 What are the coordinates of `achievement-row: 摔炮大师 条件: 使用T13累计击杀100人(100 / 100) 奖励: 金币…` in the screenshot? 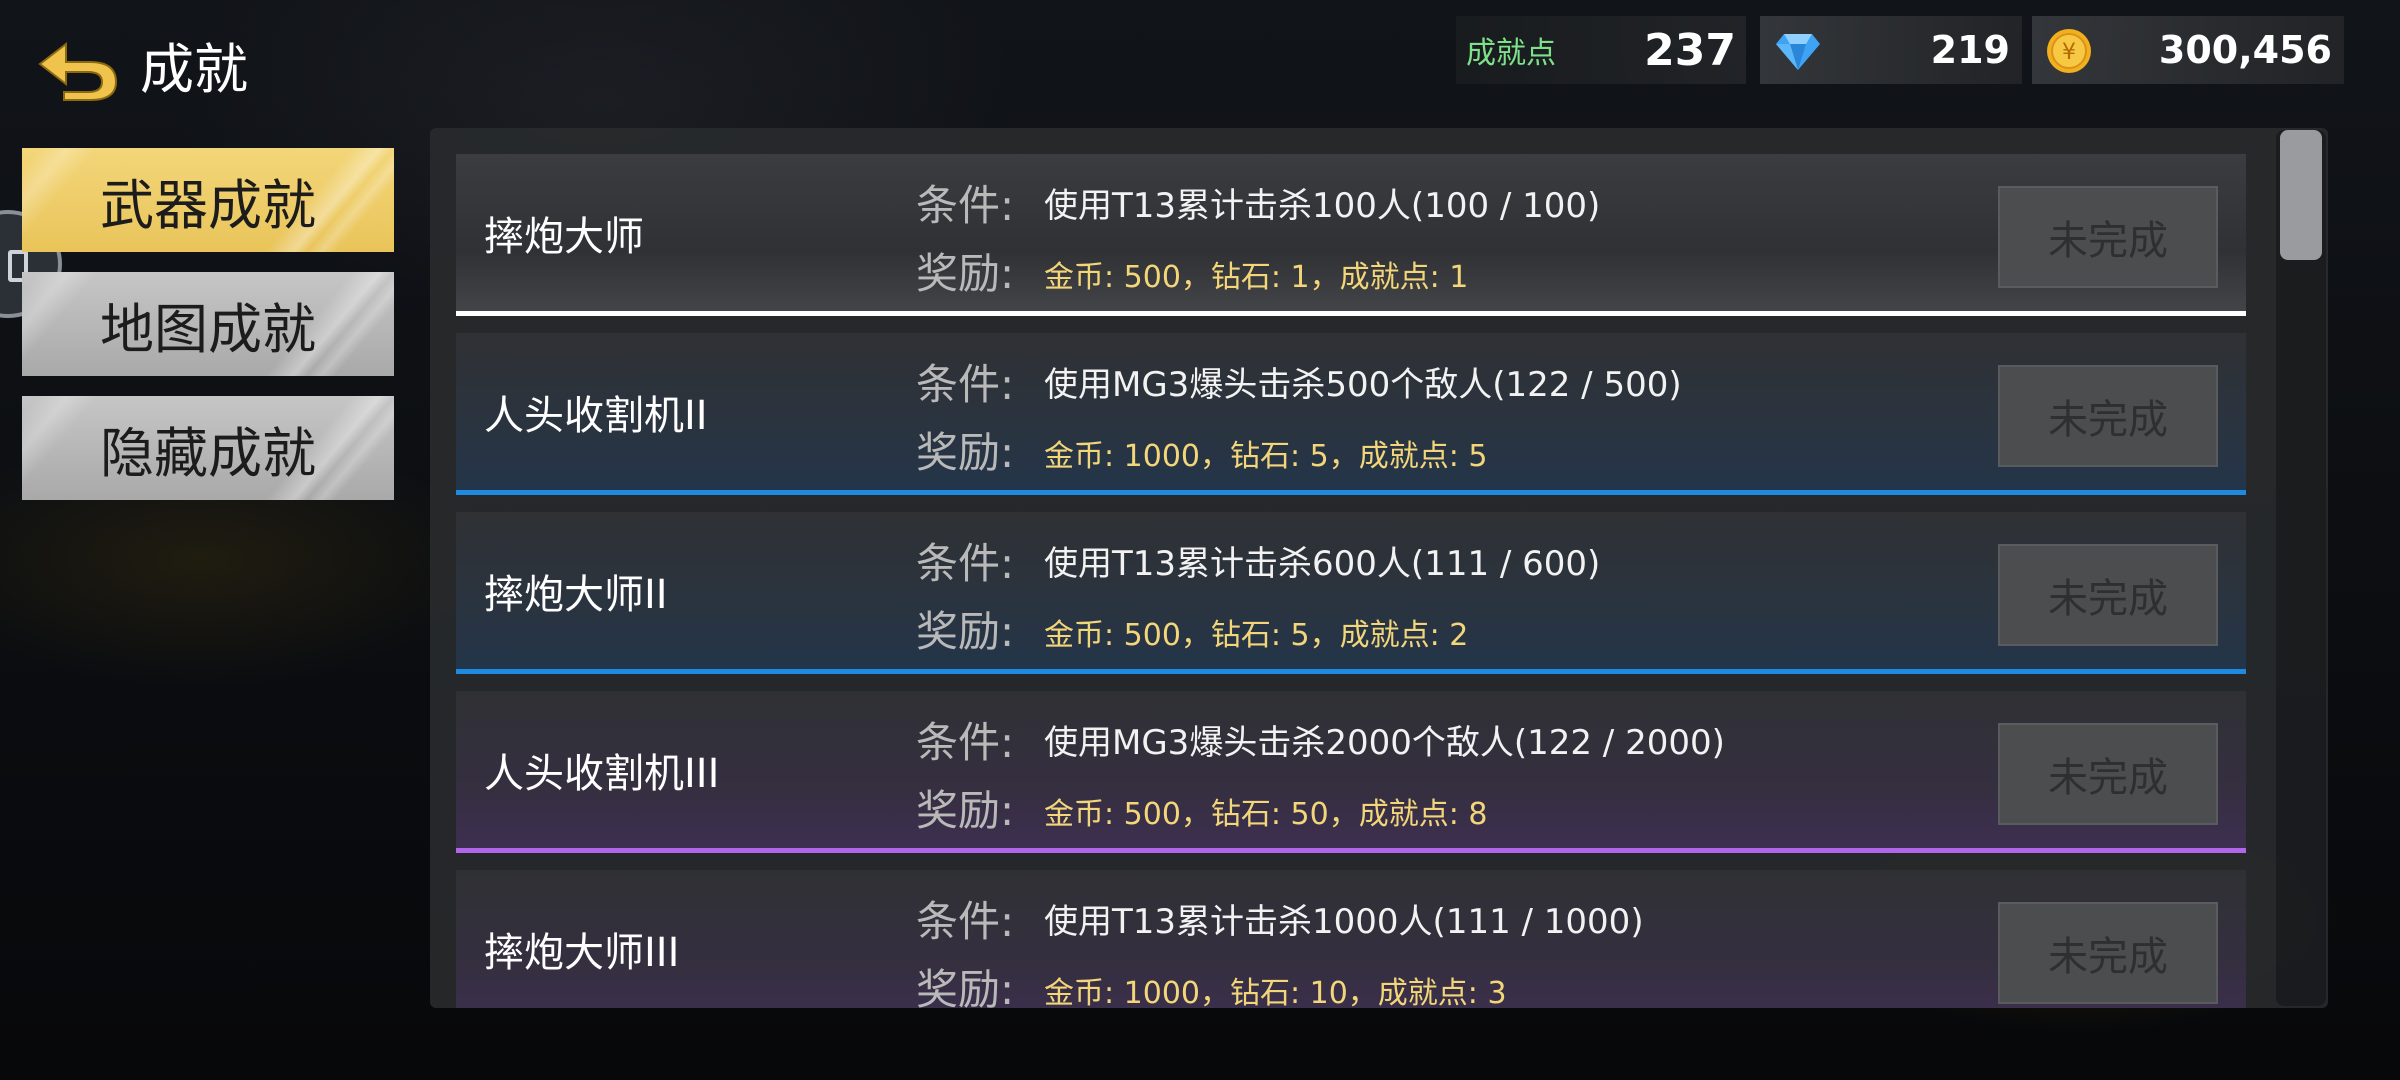 It's located at (1351, 235).